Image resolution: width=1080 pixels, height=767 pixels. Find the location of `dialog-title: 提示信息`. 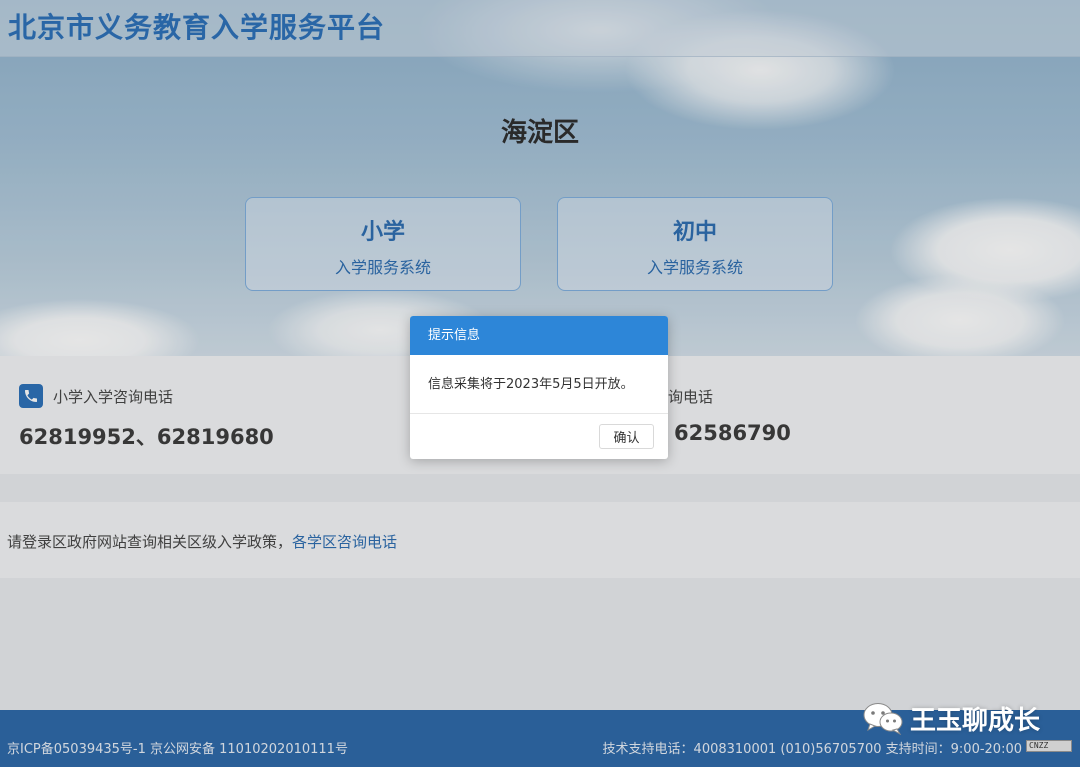

dialog-title: 提示信息 is located at coordinates (539, 335).